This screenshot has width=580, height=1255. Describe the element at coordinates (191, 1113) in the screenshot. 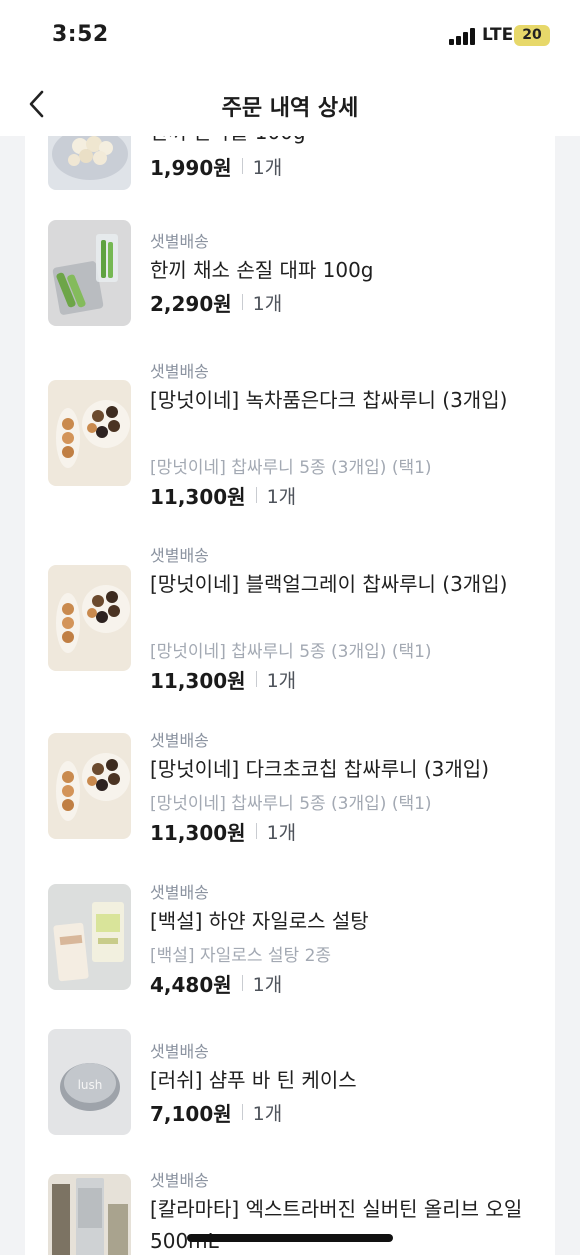

I see `product-price: 7,100원` at that location.